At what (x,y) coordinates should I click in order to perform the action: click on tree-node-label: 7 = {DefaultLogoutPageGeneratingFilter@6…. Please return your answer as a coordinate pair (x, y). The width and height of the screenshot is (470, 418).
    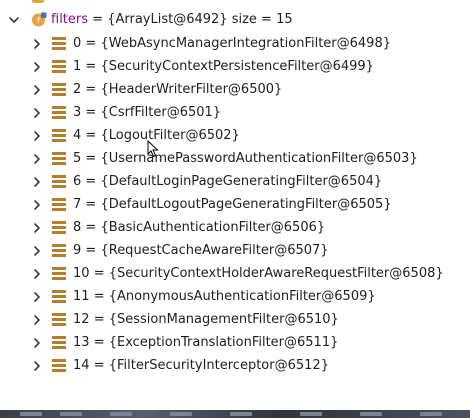
    Looking at the image, I should click on (232, 204).